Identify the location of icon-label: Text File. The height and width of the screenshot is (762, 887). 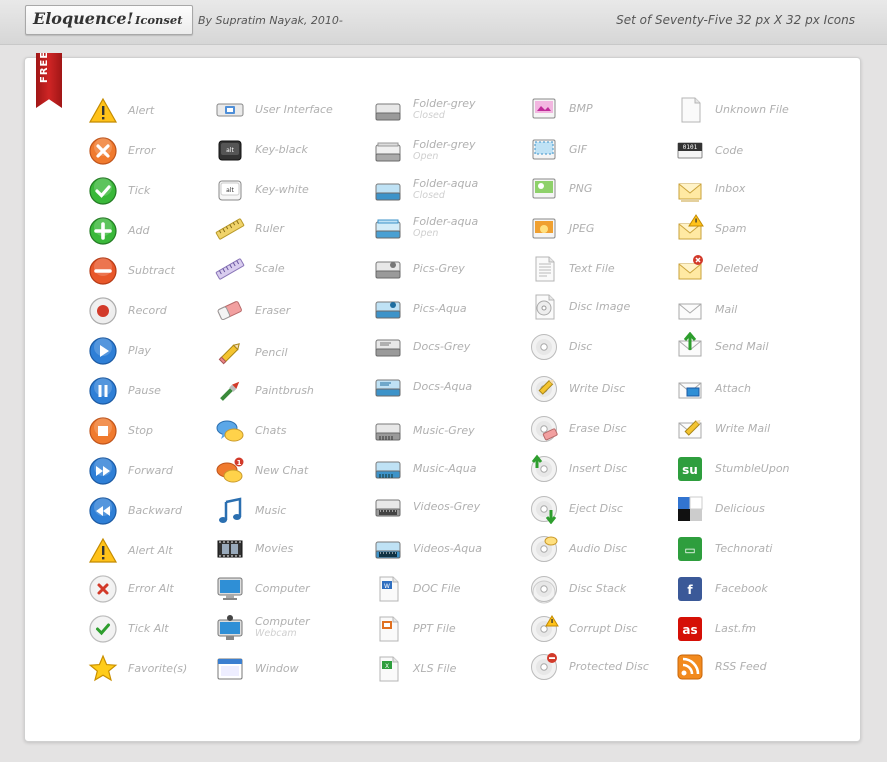
(592, 268).